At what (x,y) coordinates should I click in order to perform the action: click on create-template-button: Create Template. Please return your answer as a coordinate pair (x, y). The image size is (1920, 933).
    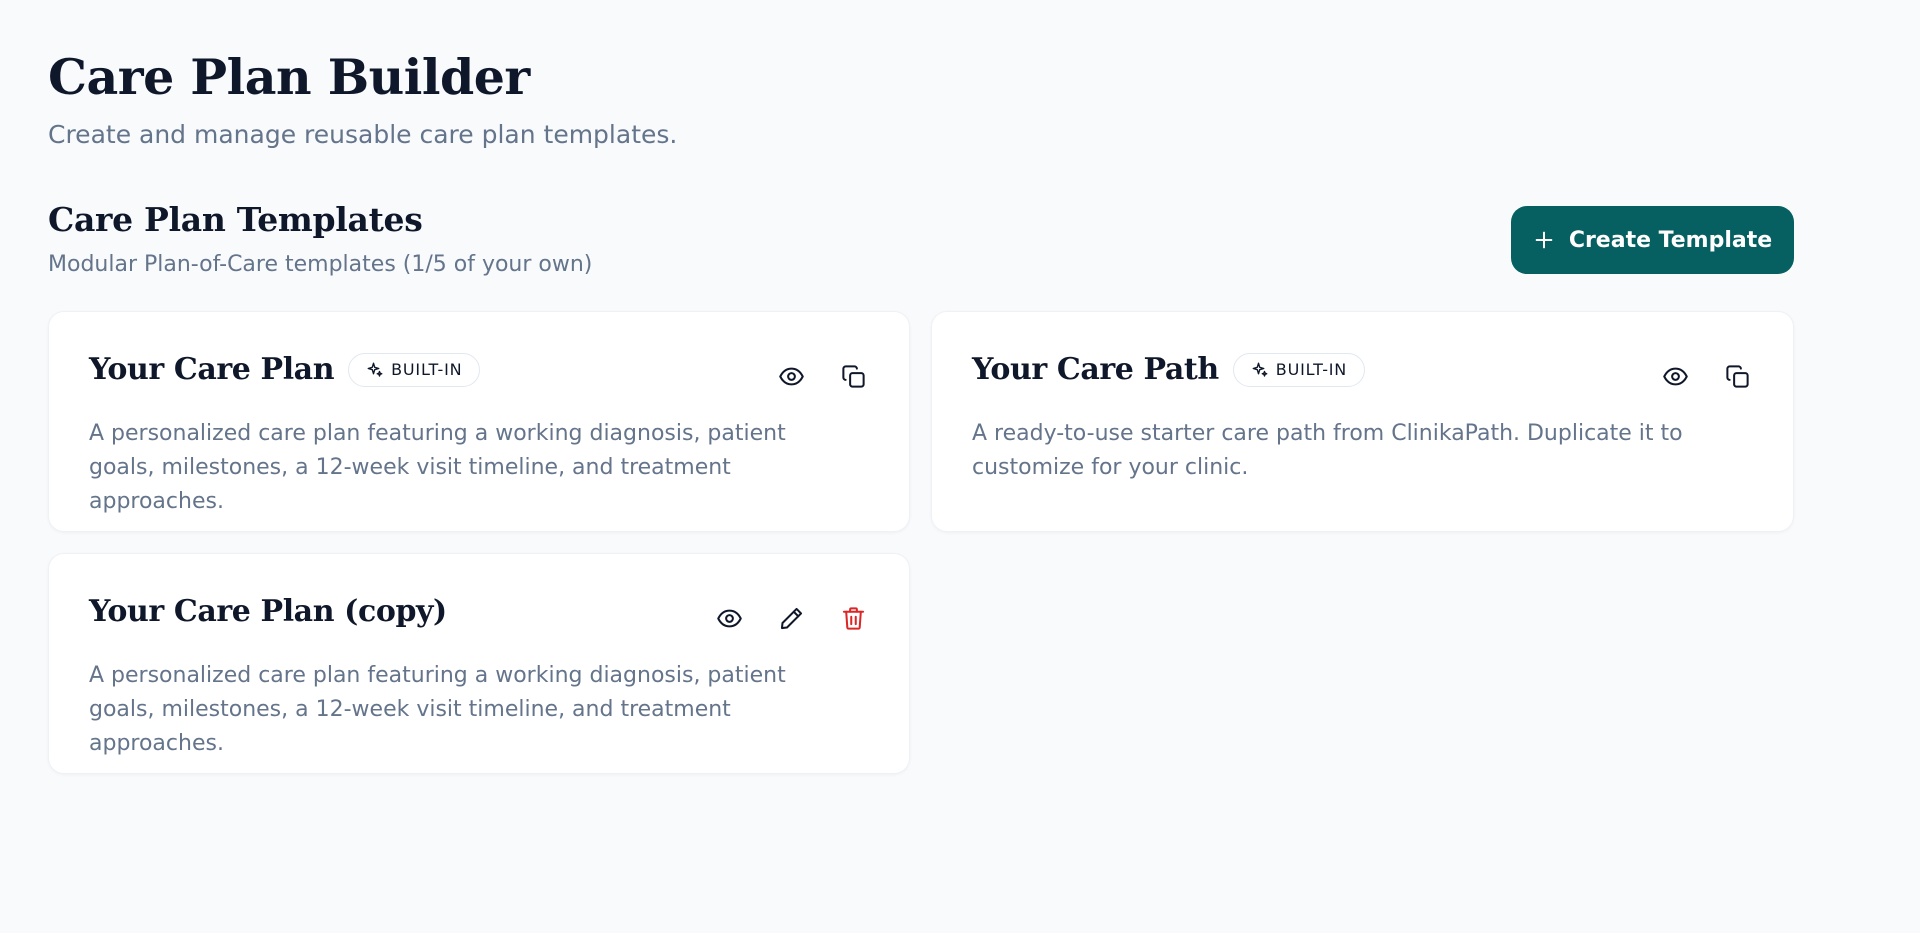
    Looking at the image, I should click on (1652, 240).